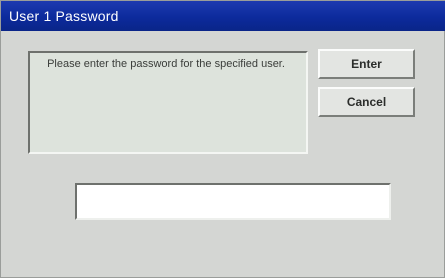 The image size is (445, 278). What do you see at coordinates (366, 102) in the screenshot?
I see `cancel-button: Cancel` at bounding box center [366, 102].